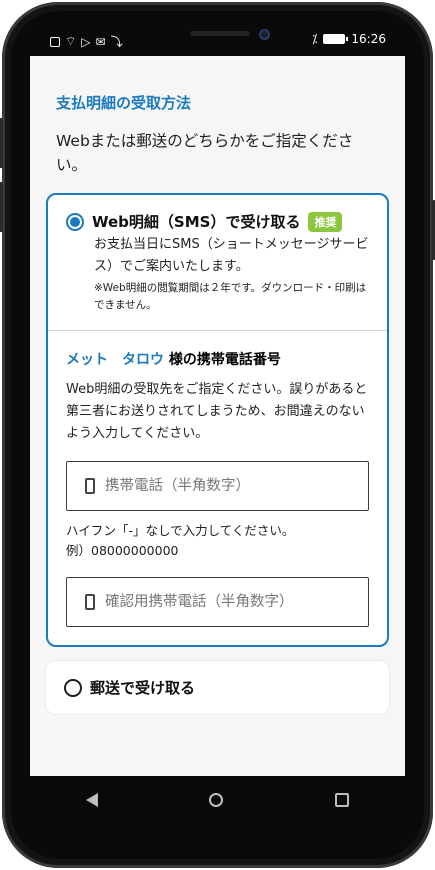 Image resolution: width=435 pixels, height=870 pixels. I want to click on recent-apps-icon, so click(342, 800).